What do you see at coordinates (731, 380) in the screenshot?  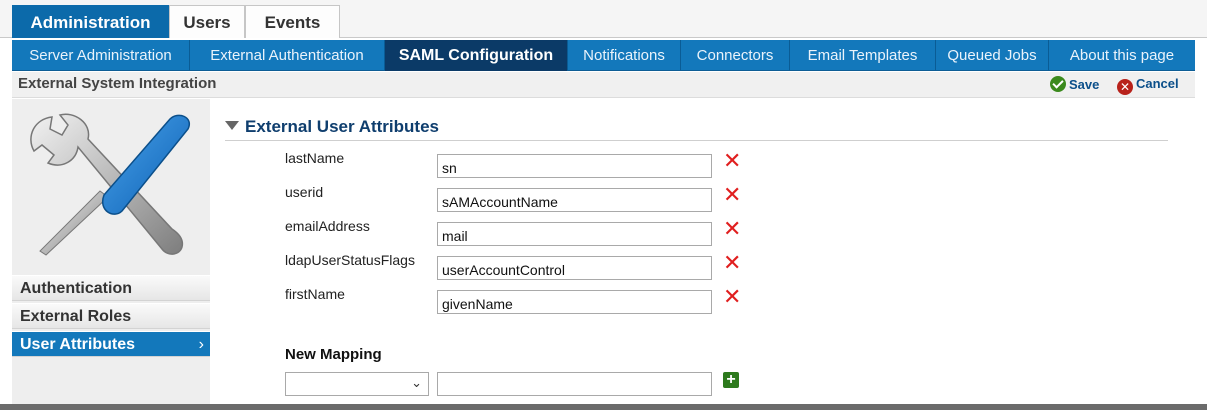 I see `add-plus-icon: +` at bounding box center [731, 380].